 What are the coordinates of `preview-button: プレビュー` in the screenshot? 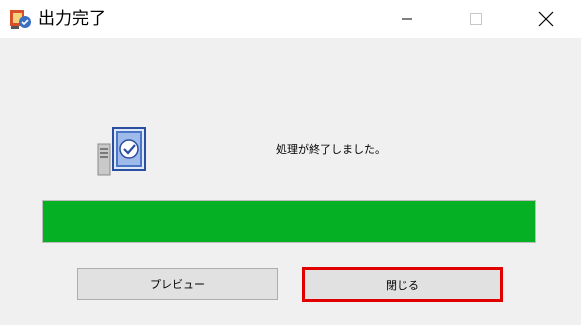 It's located at (177, 284).